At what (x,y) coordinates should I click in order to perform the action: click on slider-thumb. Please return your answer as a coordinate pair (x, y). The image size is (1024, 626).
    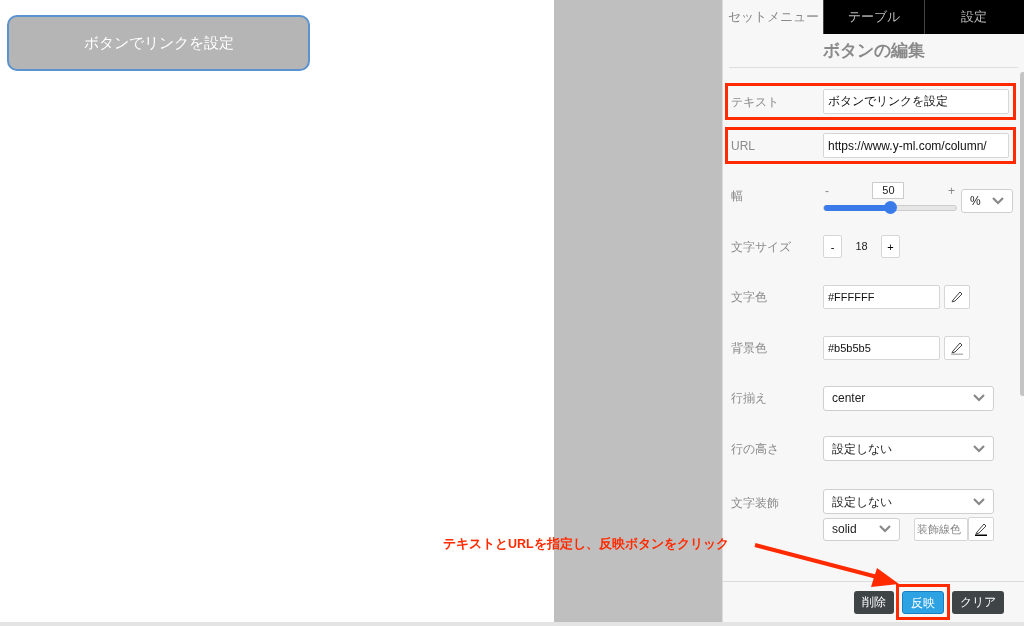
    Looking at the image, I should click on (890, 207).